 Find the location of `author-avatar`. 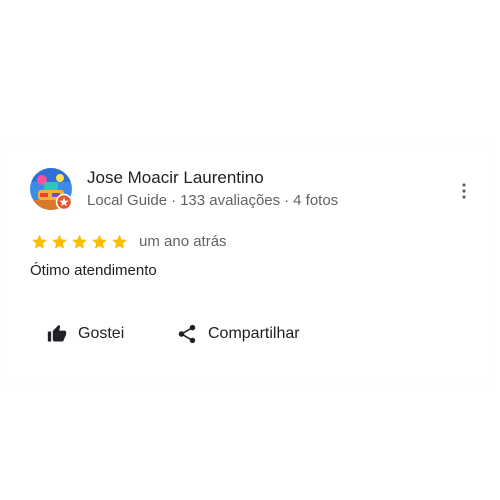

author-avatar is located at coordinates (51, 189).